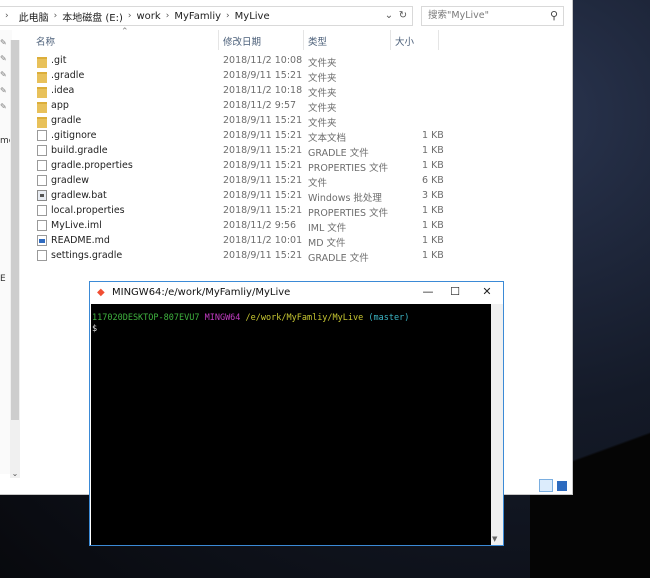 The image size is (650, 578). I want to click on file-size: 6 KB, so click(433, 180).